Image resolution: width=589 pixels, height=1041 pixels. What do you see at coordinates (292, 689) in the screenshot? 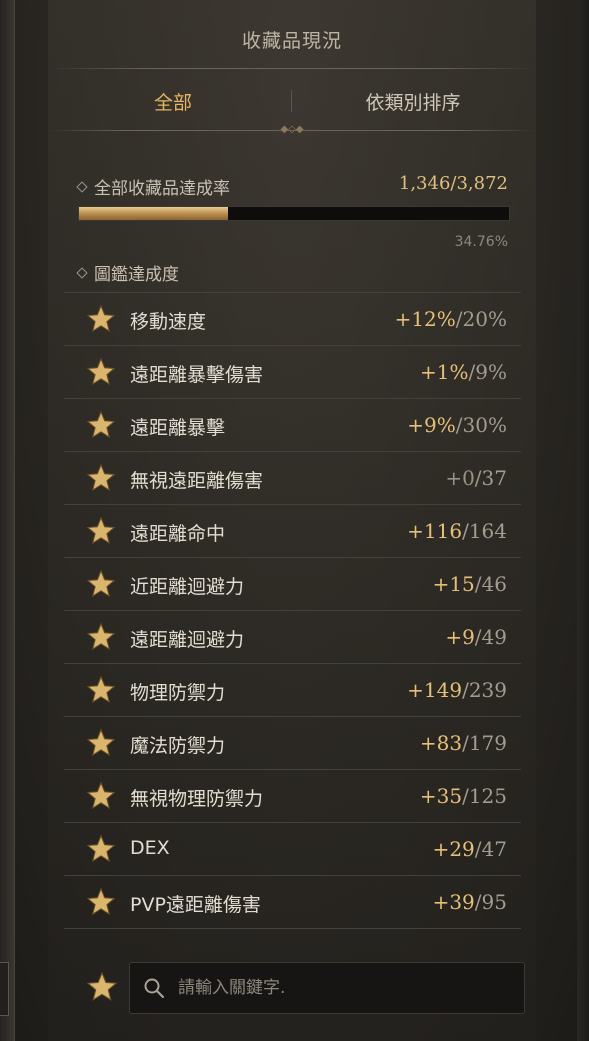
I see `codex-row: 物理防禦力 +149/239` at bounding box center [292, 689].